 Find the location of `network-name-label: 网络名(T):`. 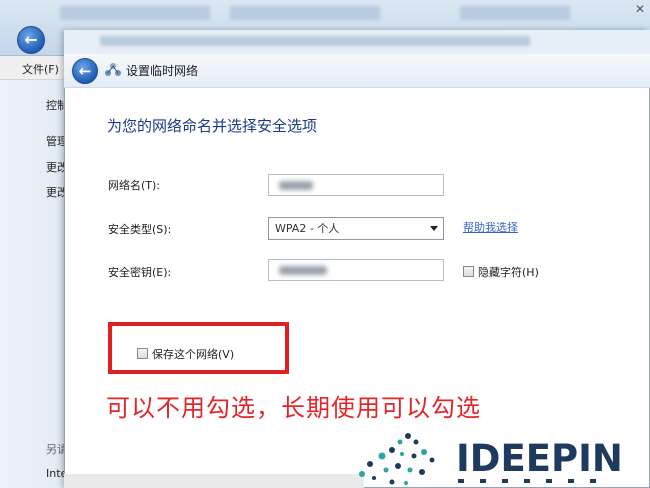

network-name-label: 网络名(T): is located at coordinates (134, 185).